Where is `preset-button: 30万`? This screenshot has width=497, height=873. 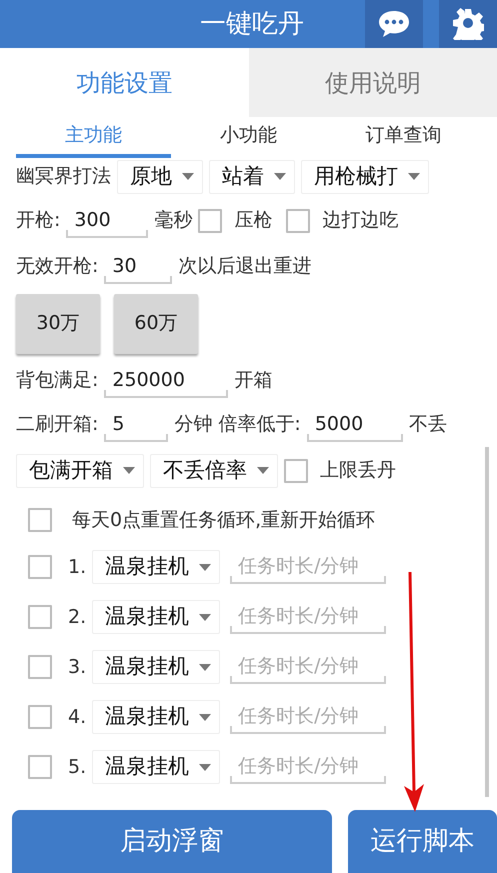 preset-button: 30万 is located at coordinates (58, 324).